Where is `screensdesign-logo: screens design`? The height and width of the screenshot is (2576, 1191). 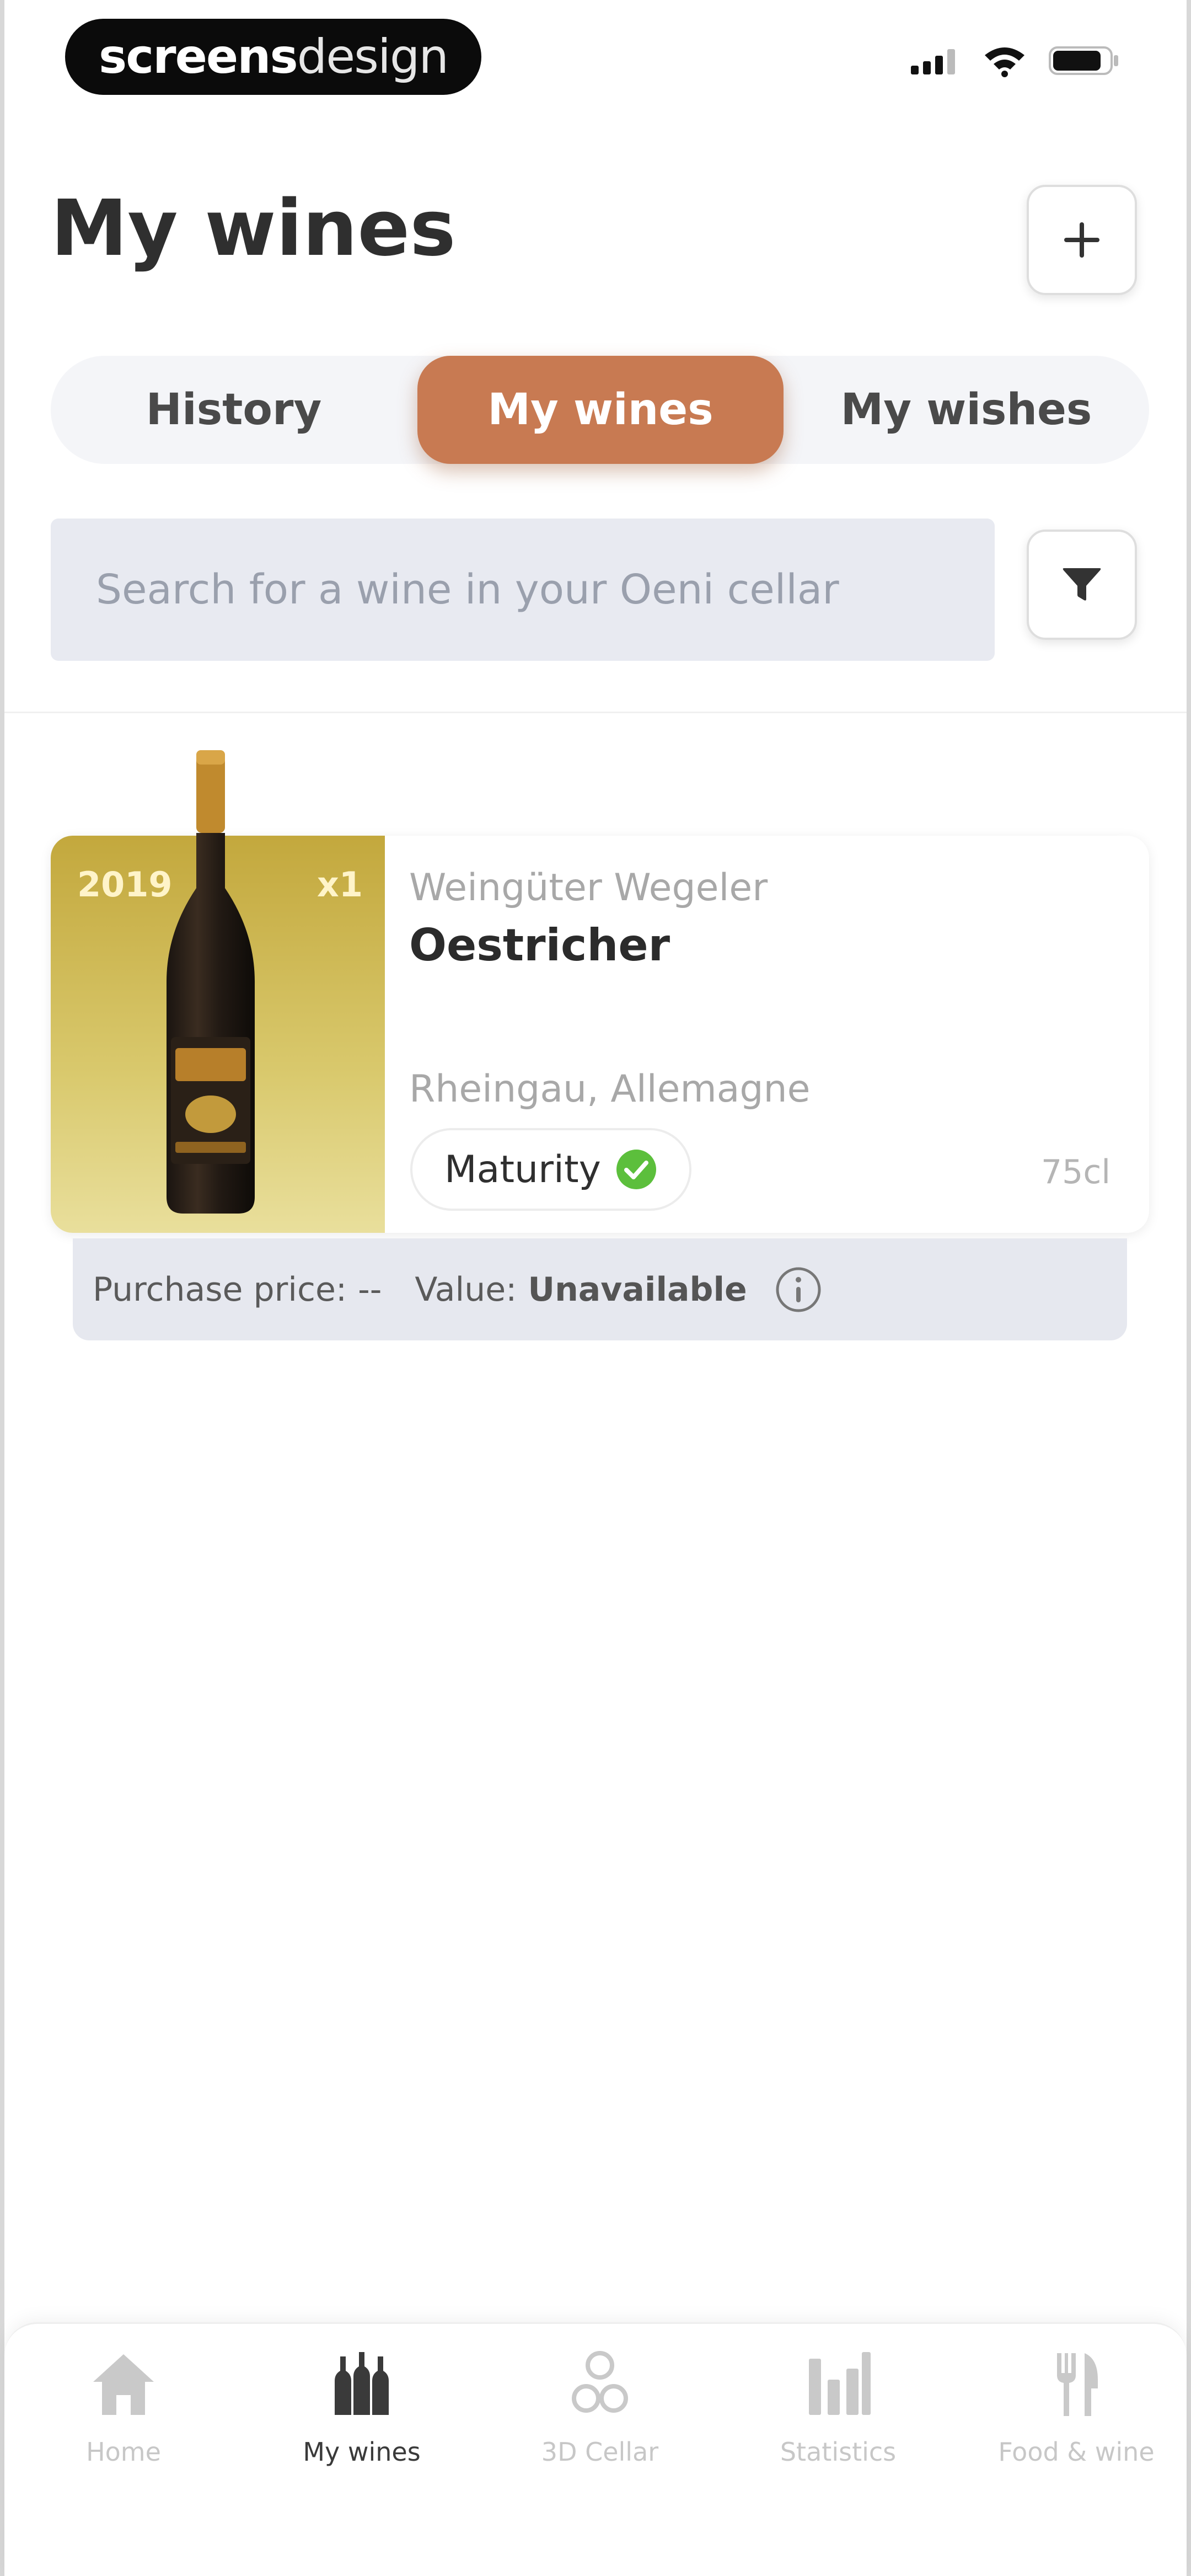 screensdesign-logo: screens design is located at coordinates (273, 57).